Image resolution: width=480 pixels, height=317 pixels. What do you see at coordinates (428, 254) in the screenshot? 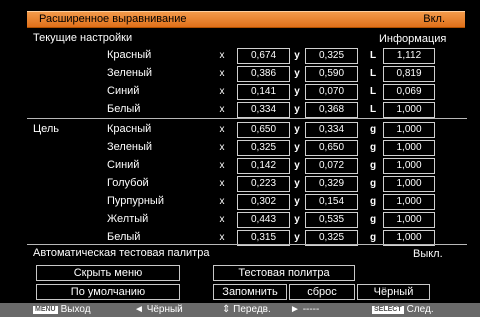
I see `auto-palette-value: Выкл.` at bounding box center [428, 254].